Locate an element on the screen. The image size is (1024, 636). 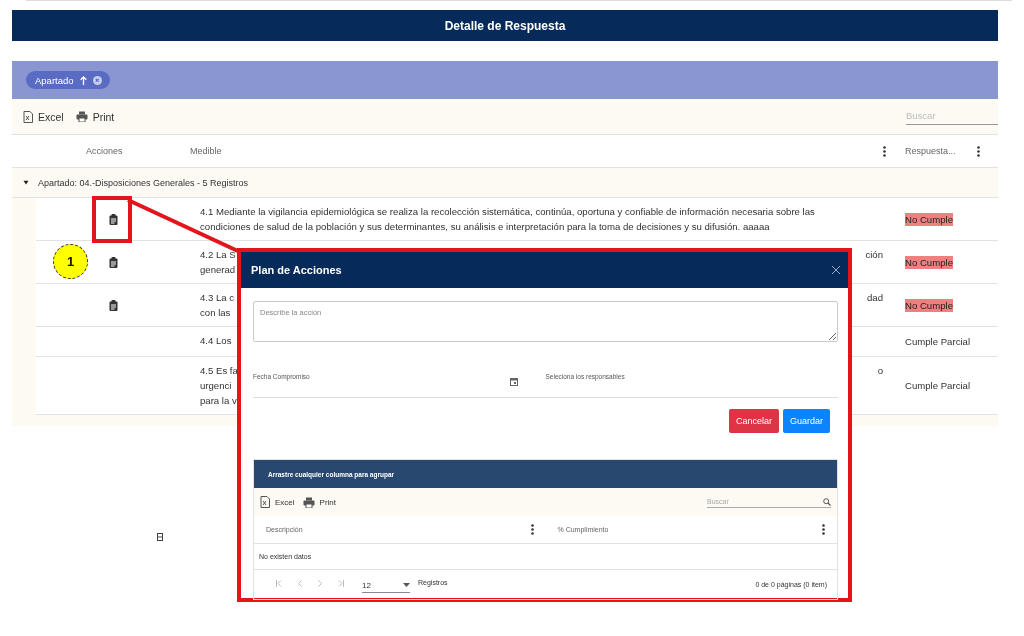
highlight-box is located at coordinates (112, 219).